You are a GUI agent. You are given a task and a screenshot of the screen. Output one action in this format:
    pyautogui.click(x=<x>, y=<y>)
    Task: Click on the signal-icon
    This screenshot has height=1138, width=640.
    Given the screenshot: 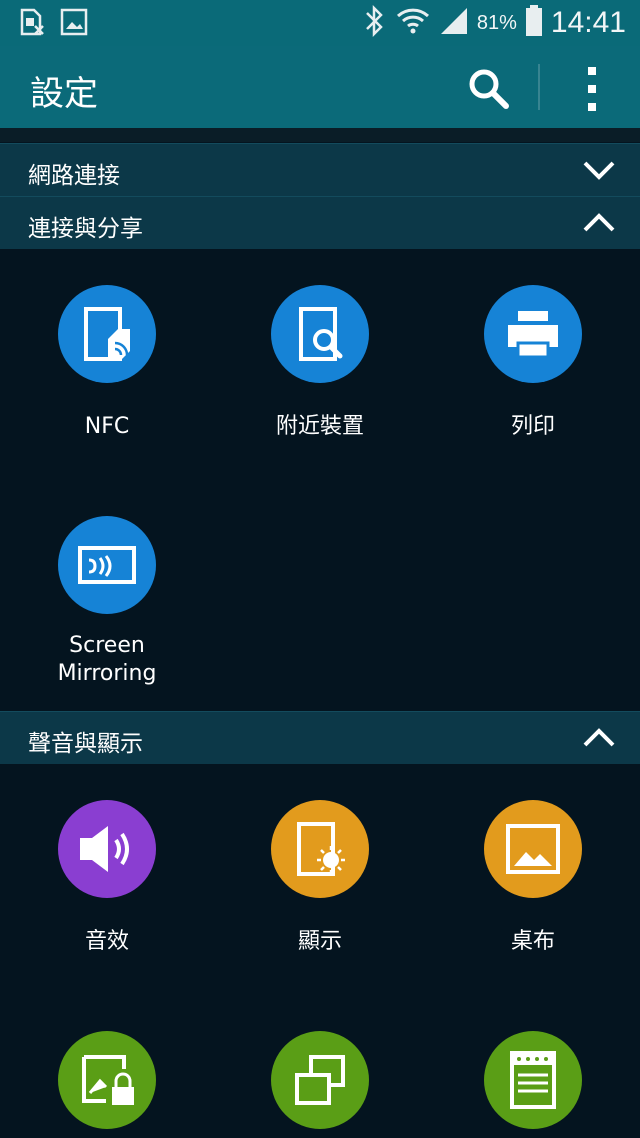 What is the action you would take?
    pyautogui.click(x=454, y=23)
    